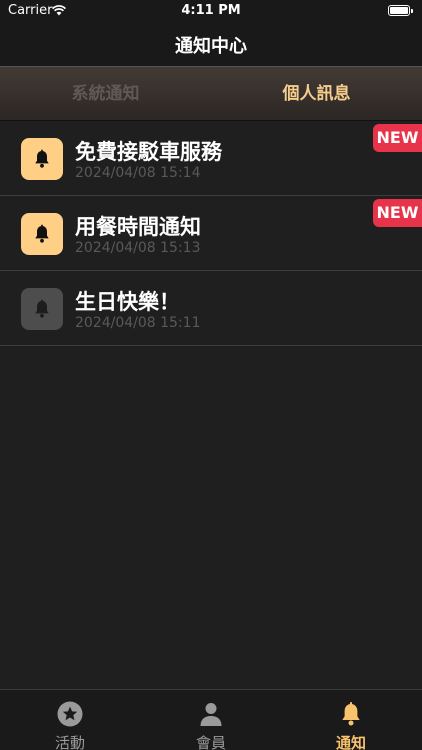  I want to click on tab-bar: 活動 會員 通知, so click(211, 719).